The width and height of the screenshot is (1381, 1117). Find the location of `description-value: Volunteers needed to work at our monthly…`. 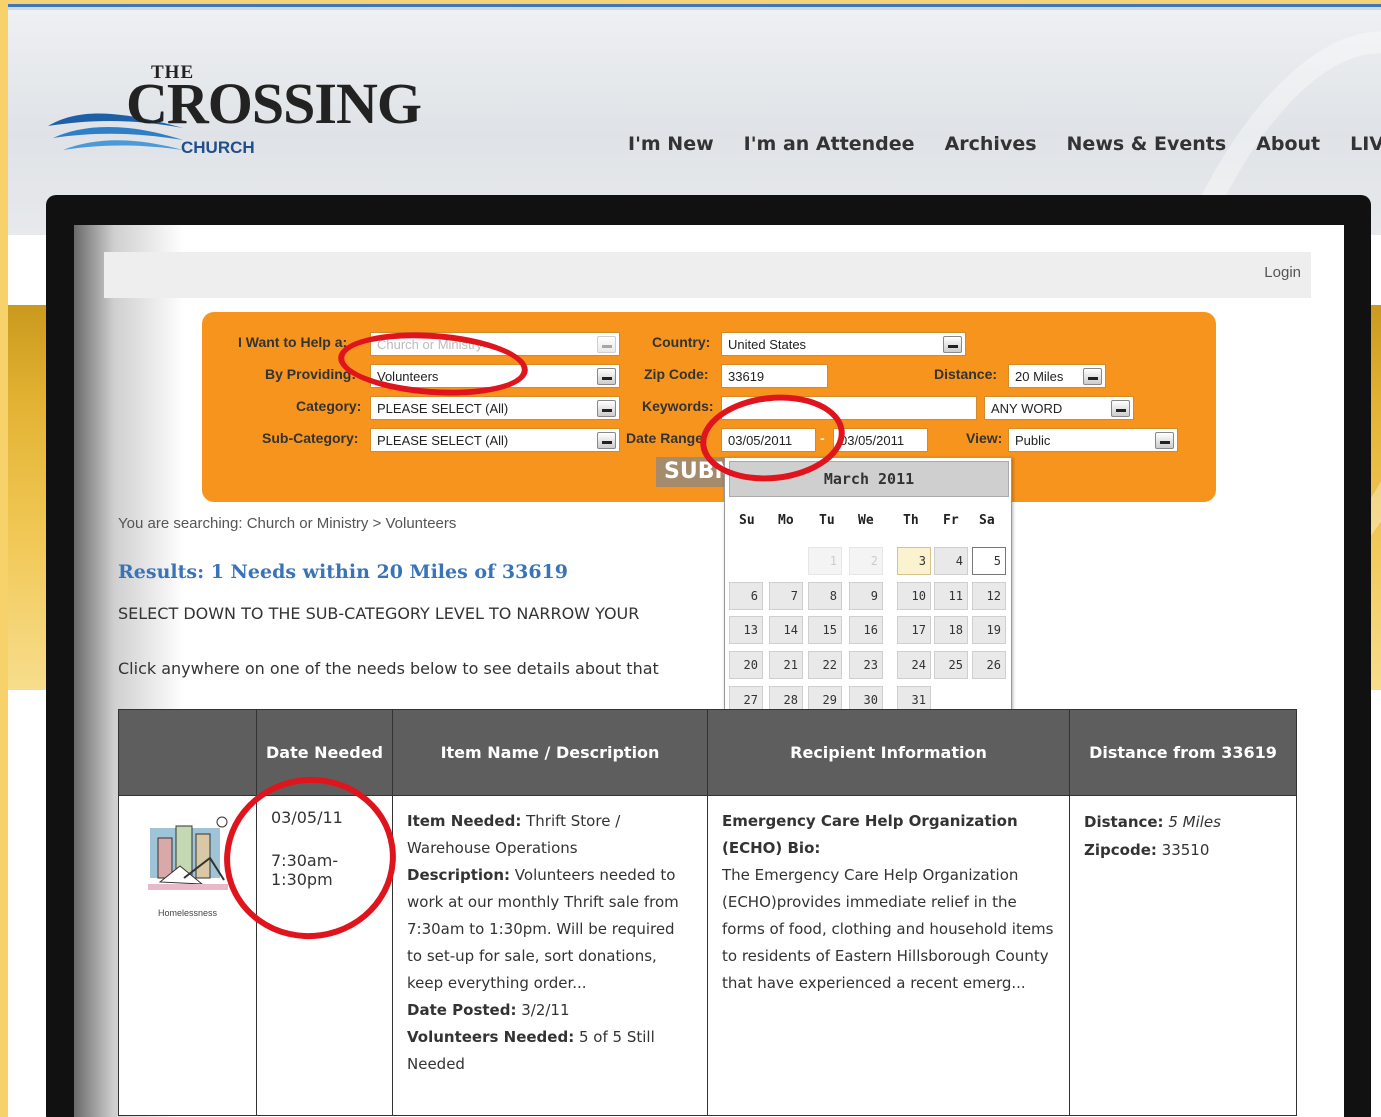

description-value: Volunteers needed to work at our monthly… is located at coordinates (543, 929).